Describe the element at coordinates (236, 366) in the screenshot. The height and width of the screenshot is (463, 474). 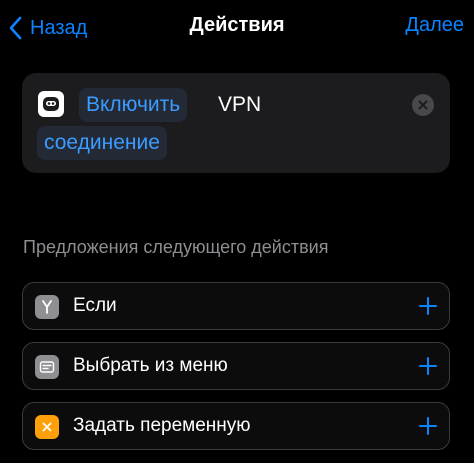
I see `suggestion-choose-from-menu: Выбрать из меню` at that location.